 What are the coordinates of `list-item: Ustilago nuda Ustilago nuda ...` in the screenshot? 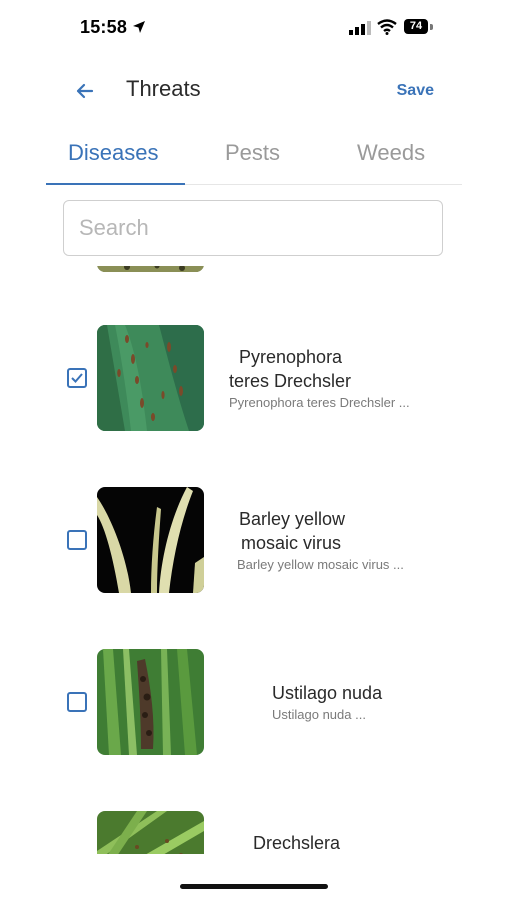 It's located at (253, 702).